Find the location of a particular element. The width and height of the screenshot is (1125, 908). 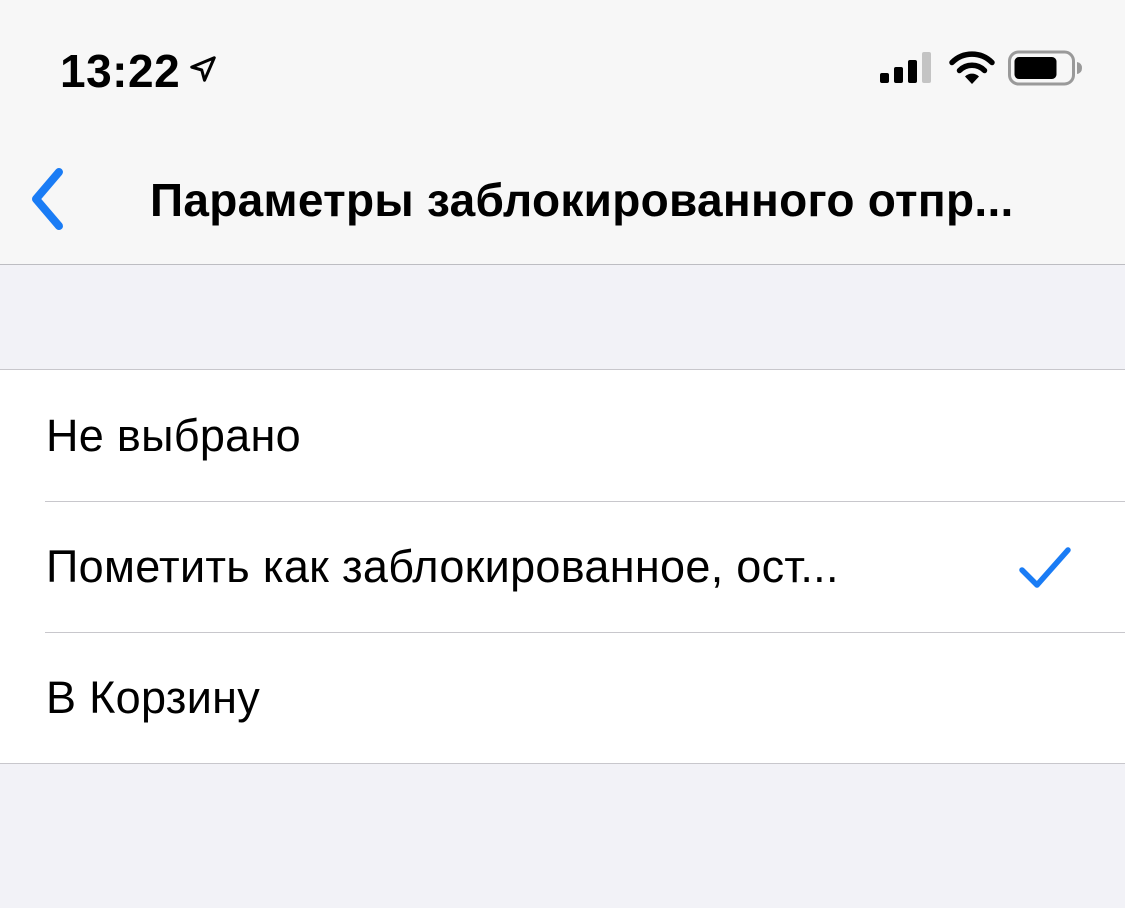

location-arrow-icon is located at coordinates (203, 69).